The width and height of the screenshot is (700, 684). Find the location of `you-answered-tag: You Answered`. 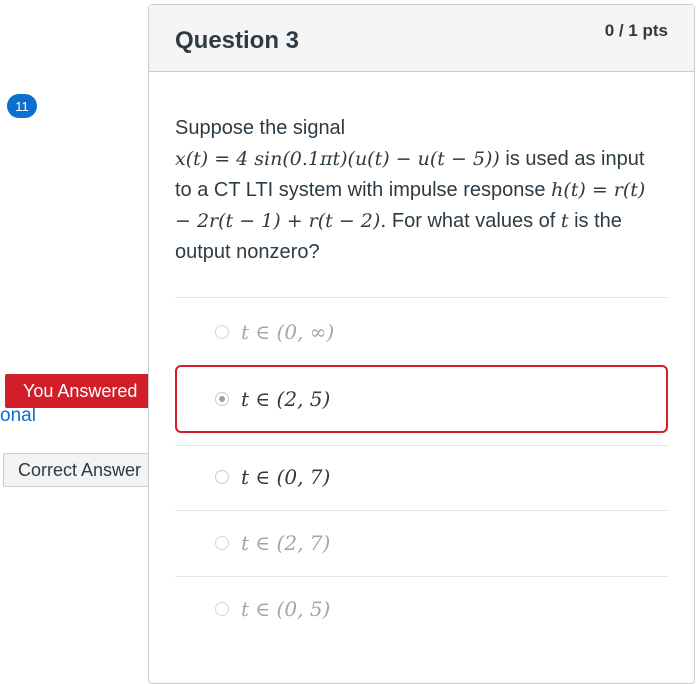

you-answered-tag: You Answered is located at coordinates (88, 391).